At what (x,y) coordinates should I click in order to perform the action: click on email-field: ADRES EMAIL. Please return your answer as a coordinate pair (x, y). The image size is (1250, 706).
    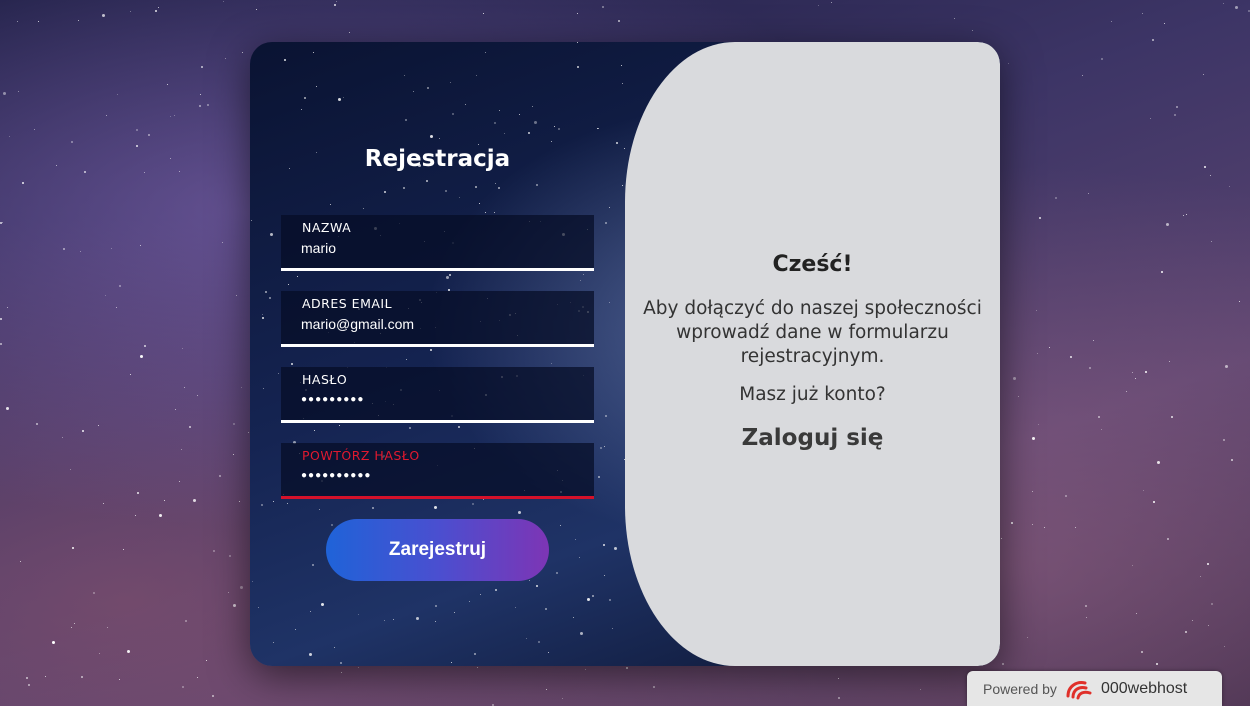
    Looking at the image, I should click on (437, 319).